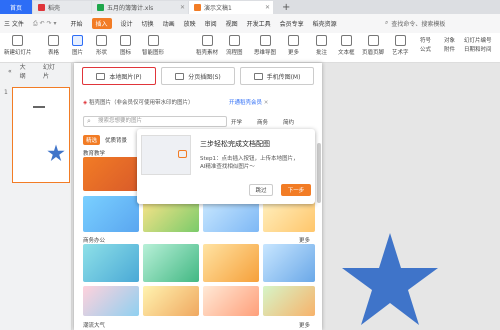  I want to click on flowchart-icon, so click(234, 40).